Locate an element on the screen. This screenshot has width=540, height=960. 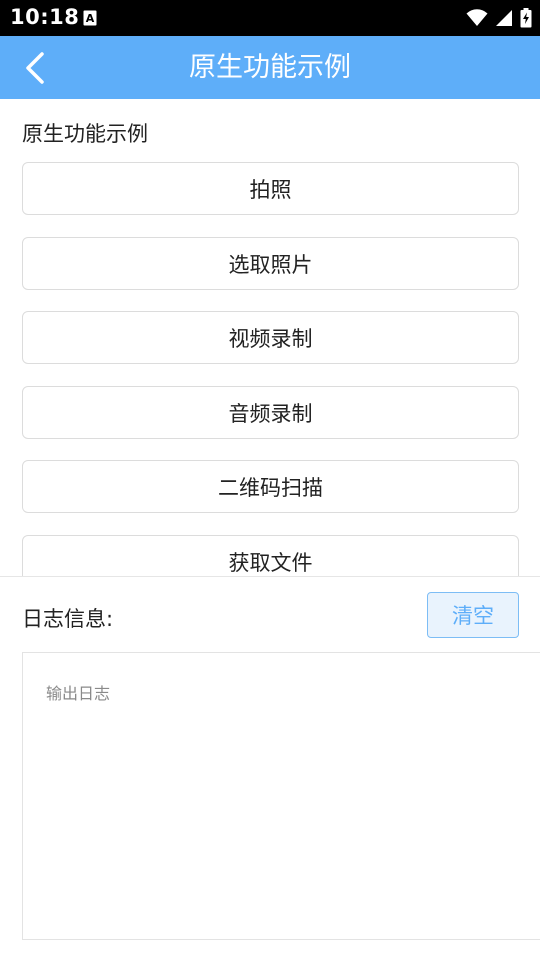
scan-qrcode-label: 二维码扫描 is located at coordinates (270, 487).